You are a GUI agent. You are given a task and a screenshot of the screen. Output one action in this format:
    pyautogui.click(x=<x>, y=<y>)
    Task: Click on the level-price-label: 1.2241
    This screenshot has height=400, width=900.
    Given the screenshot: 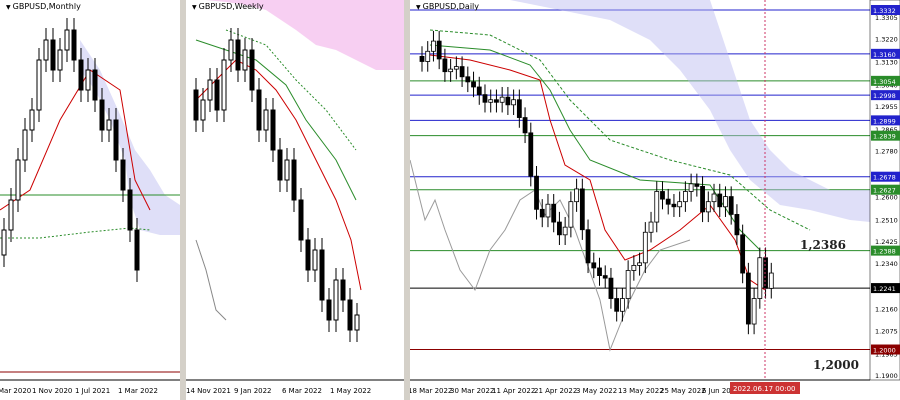 What is the action you would take?
    pyautogui.click(x=884, y=289)
    